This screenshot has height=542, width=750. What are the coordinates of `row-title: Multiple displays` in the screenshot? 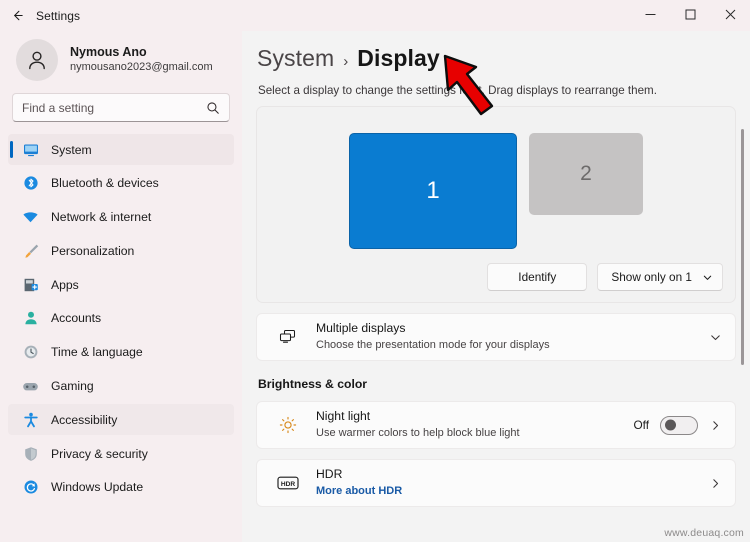 It's located at (361, 328).